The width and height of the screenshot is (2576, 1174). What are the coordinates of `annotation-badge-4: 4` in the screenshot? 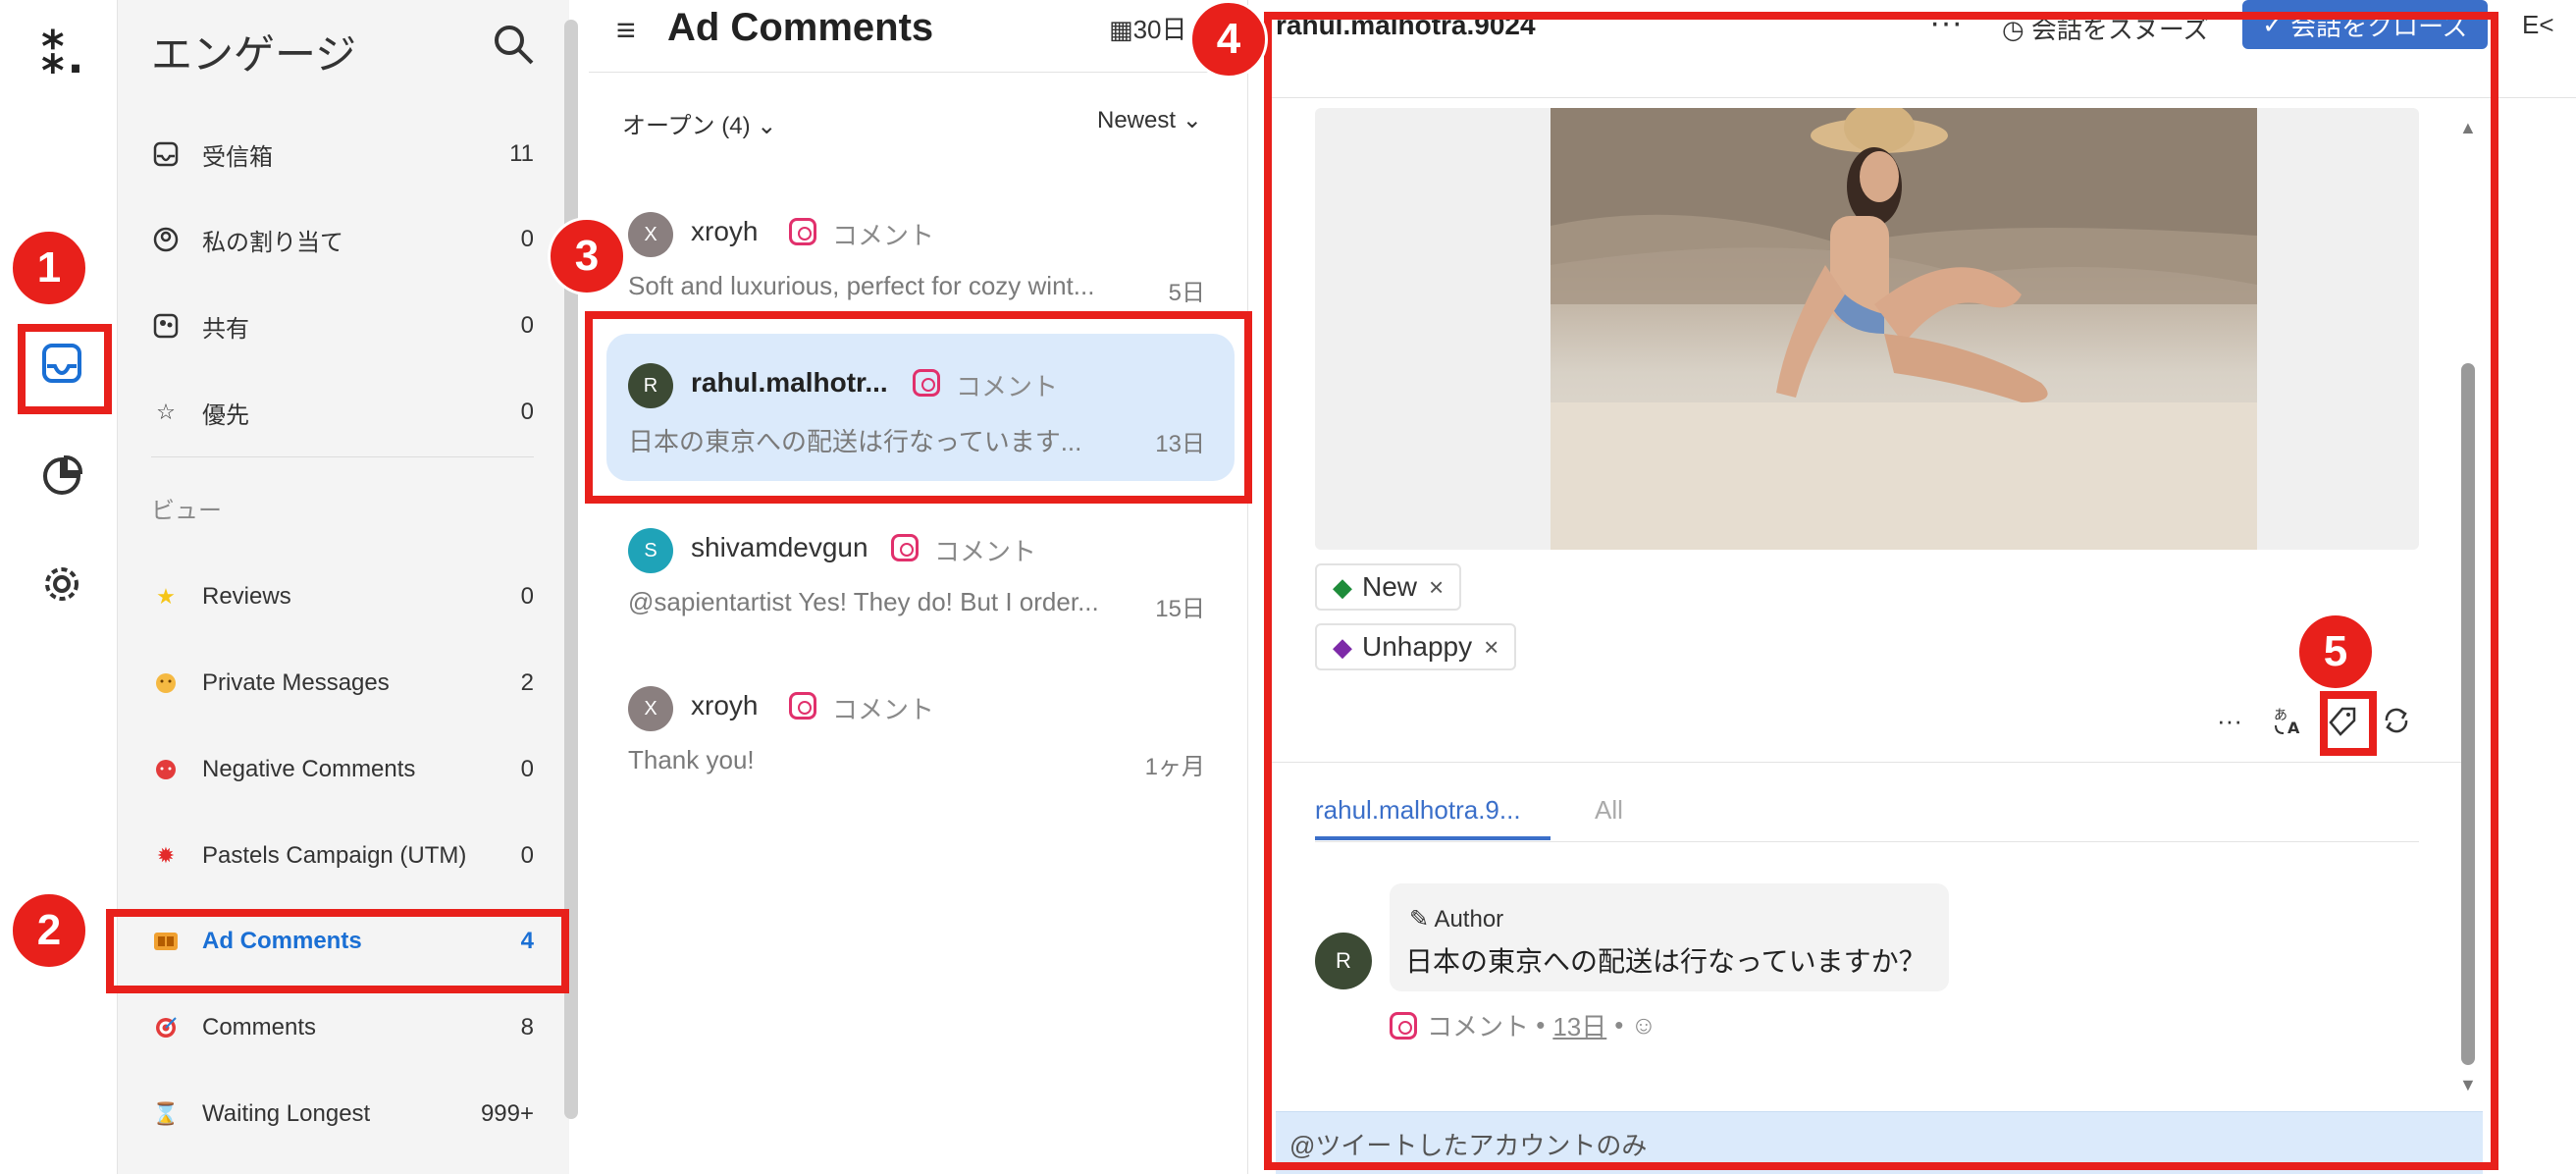 It's located at (1228, 39).